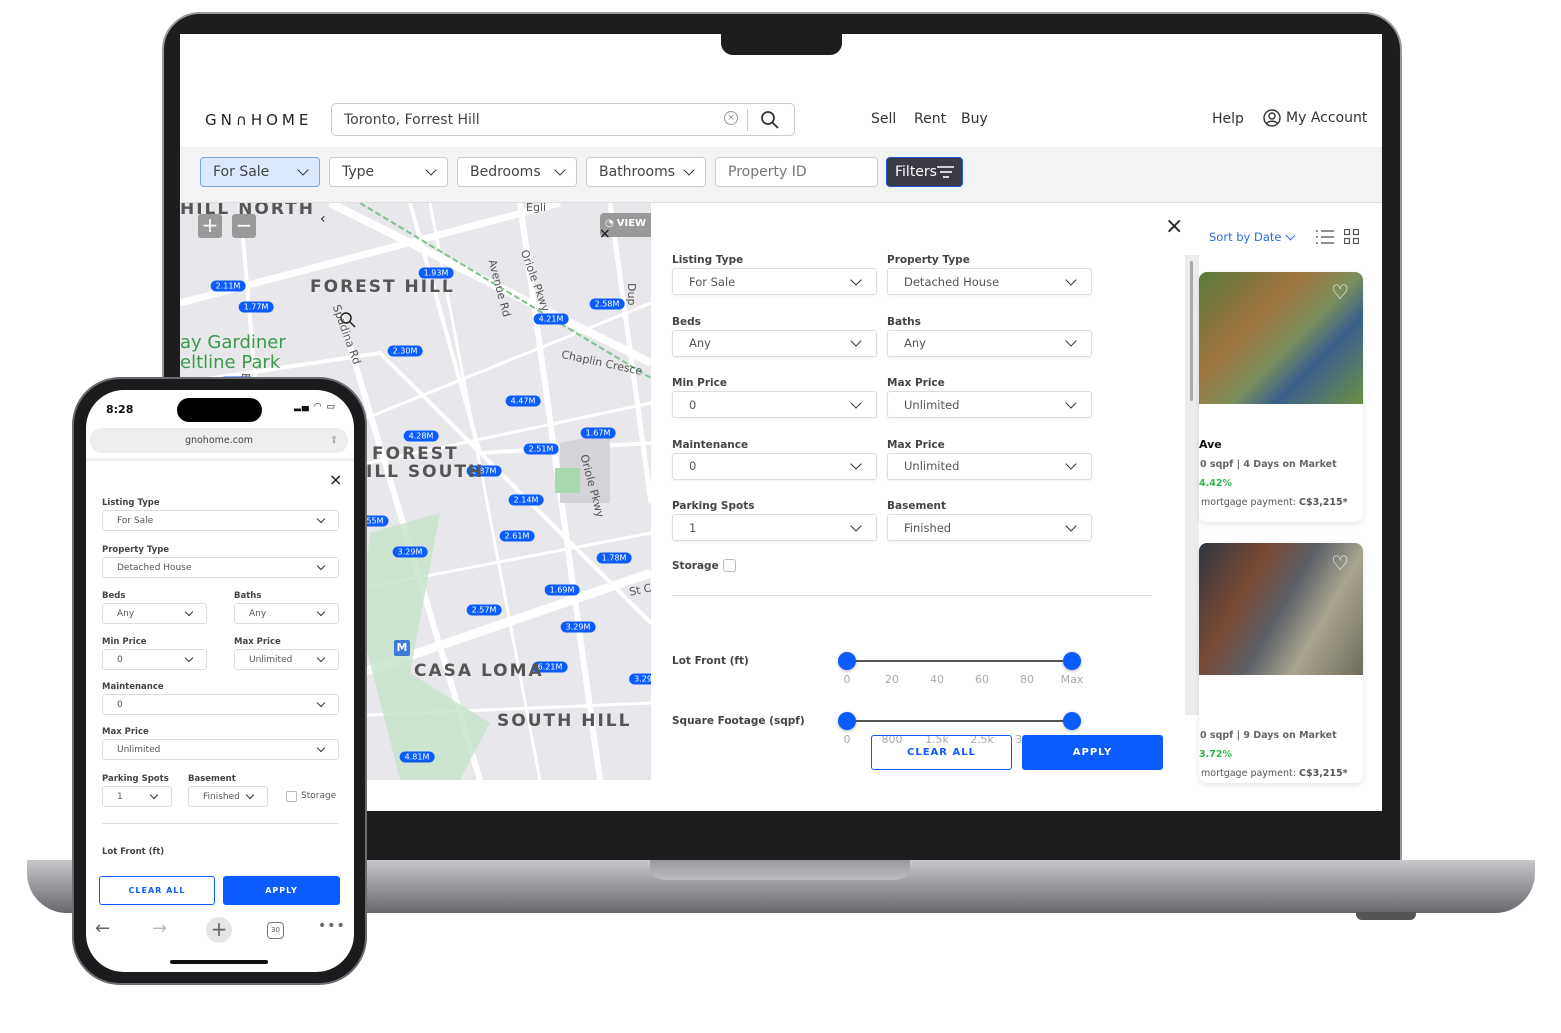  What do you see at coordinates (731, 118) in the screenshot?
I see `clear-search-icon: ×` at bounding box center [731, 118].